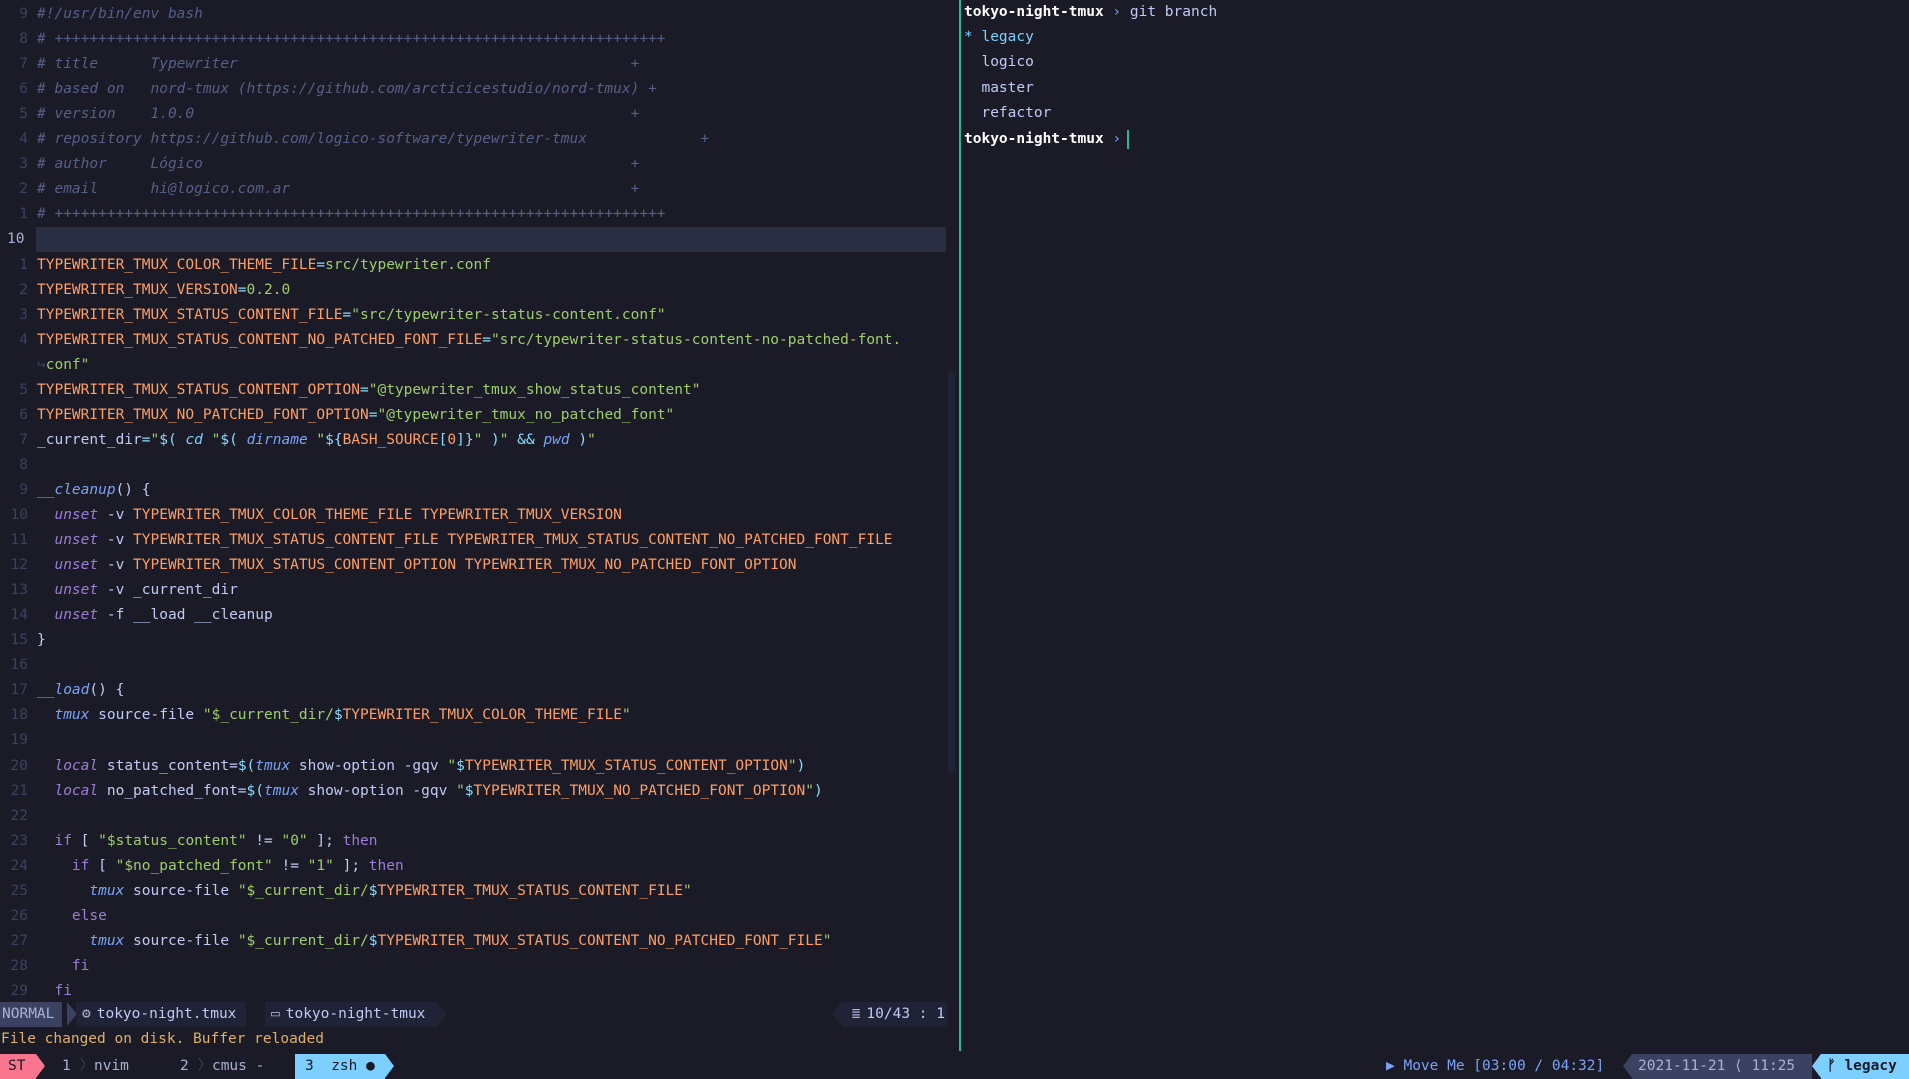  I want to click on cursor-position: 10/43 : 1, so click(905, 1014).